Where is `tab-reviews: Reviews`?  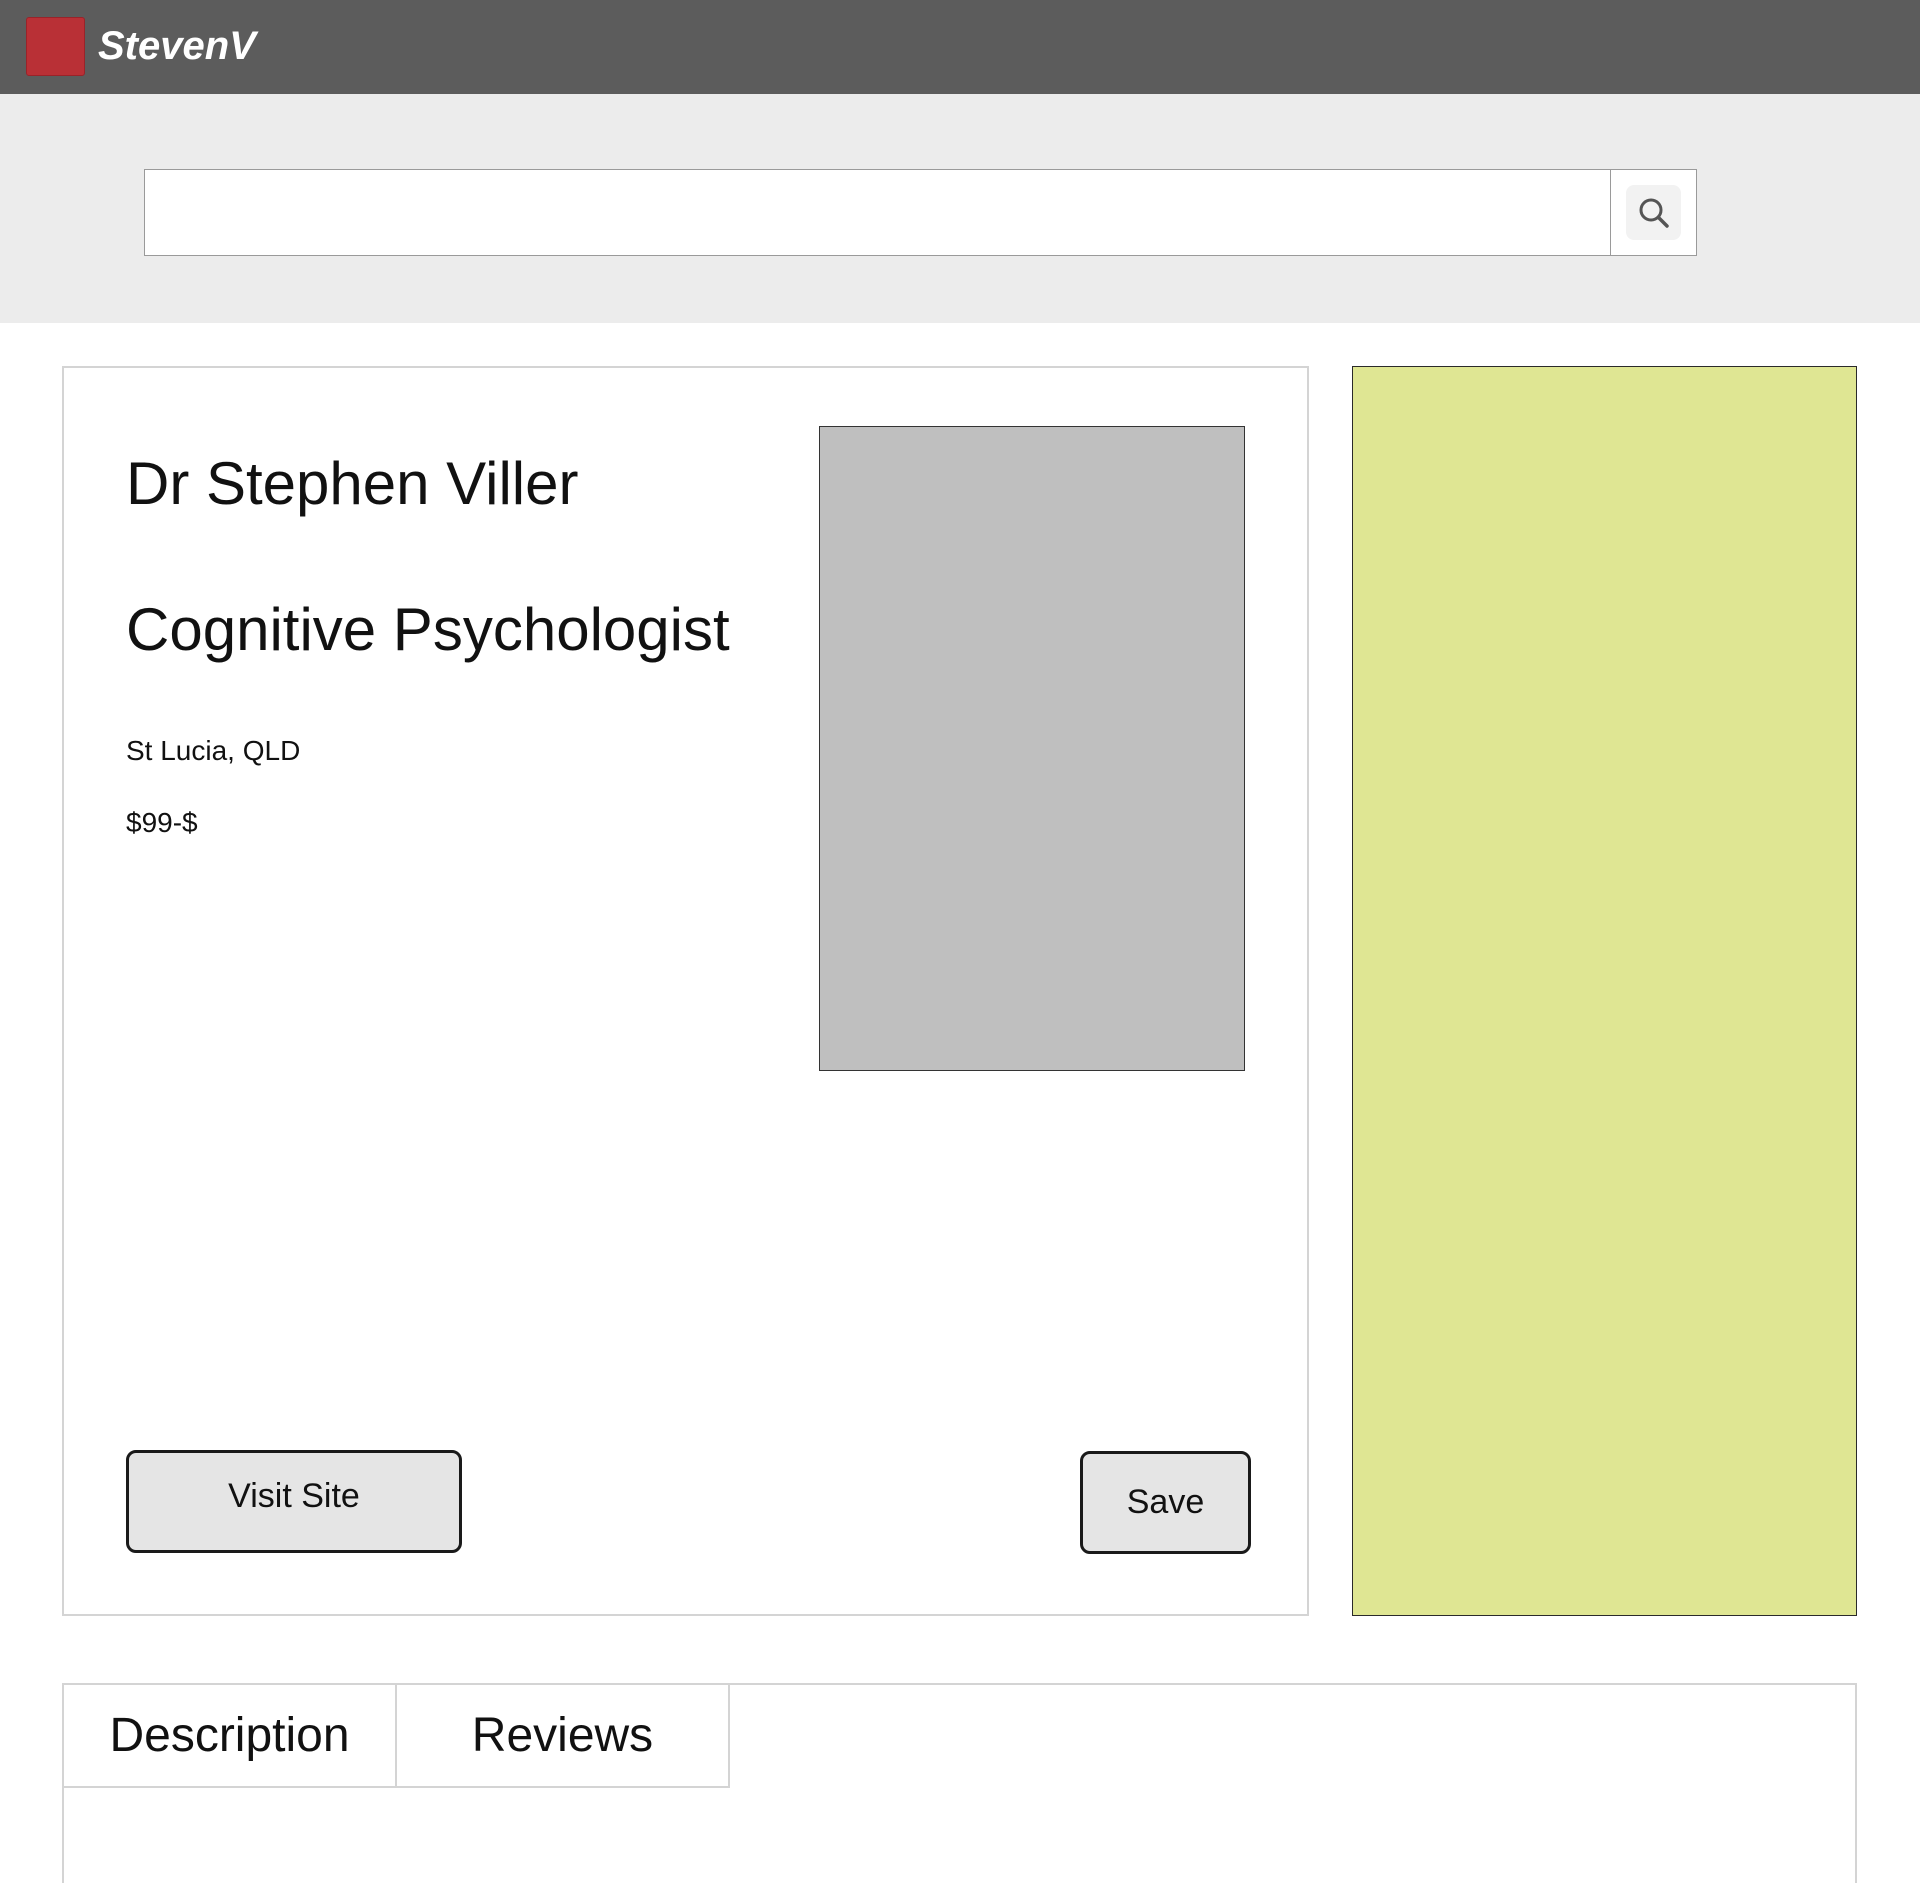
tab-reviews: Reviews is located at coordinates (563, 1736).